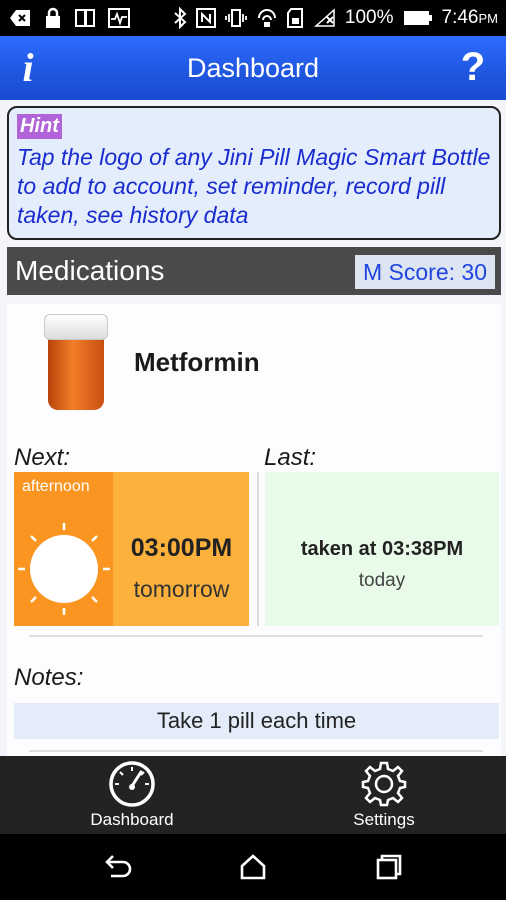  I want to click on gauge-icon, so click(132, 784).